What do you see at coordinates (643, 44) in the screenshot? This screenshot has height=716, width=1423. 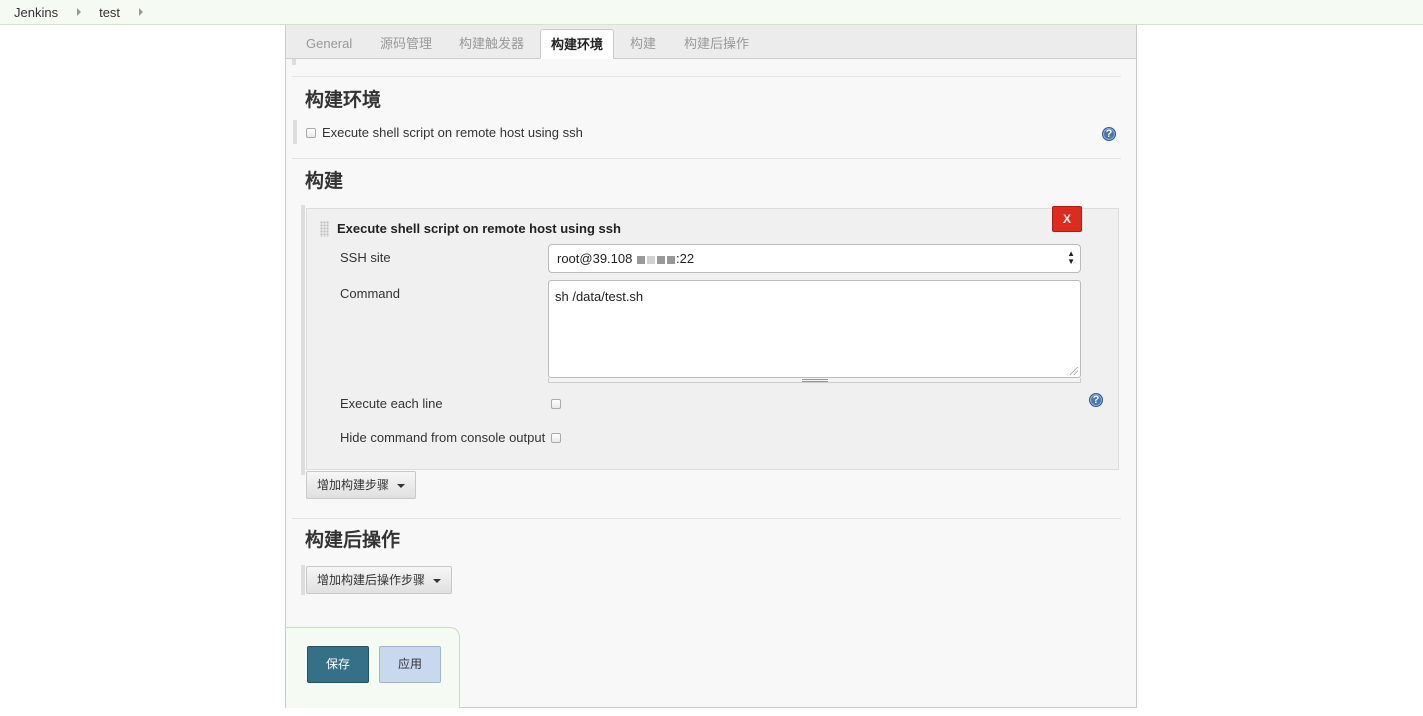 I see `tab-build: 构建` at bounding box center [643, 44].